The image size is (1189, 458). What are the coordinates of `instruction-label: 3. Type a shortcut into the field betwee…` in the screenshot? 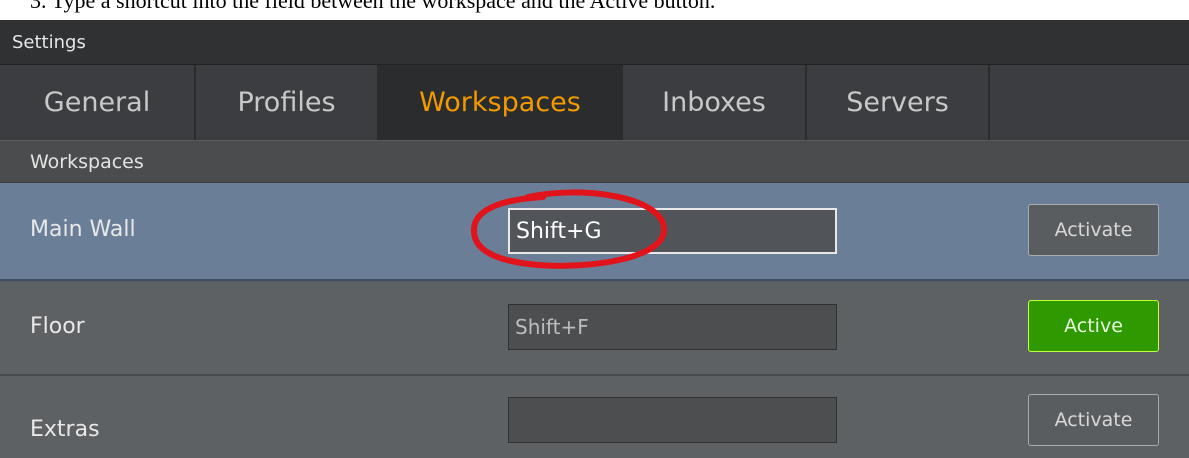 It's located at (373, 6).